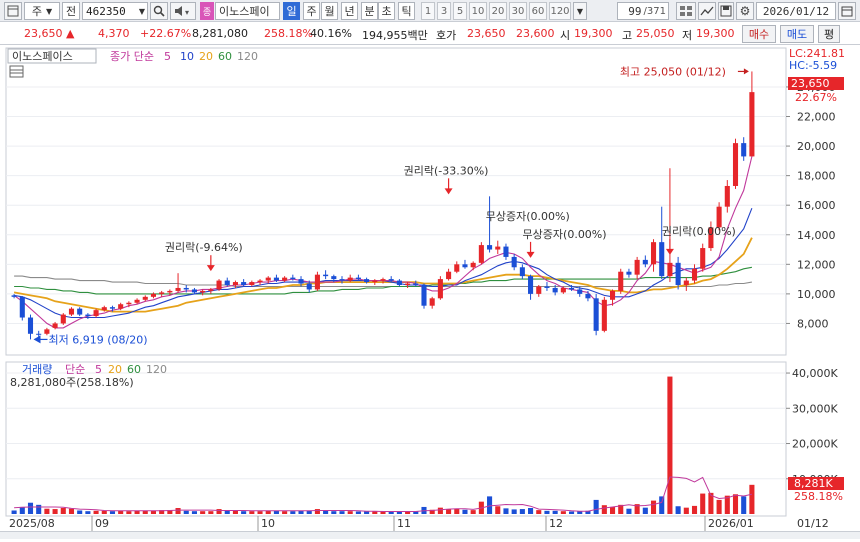 Image resolution: width=860 pixels, height=542 pixels. Describe the element at coordinates (111, 11) in the screenshot. I see `code-input` at that location.